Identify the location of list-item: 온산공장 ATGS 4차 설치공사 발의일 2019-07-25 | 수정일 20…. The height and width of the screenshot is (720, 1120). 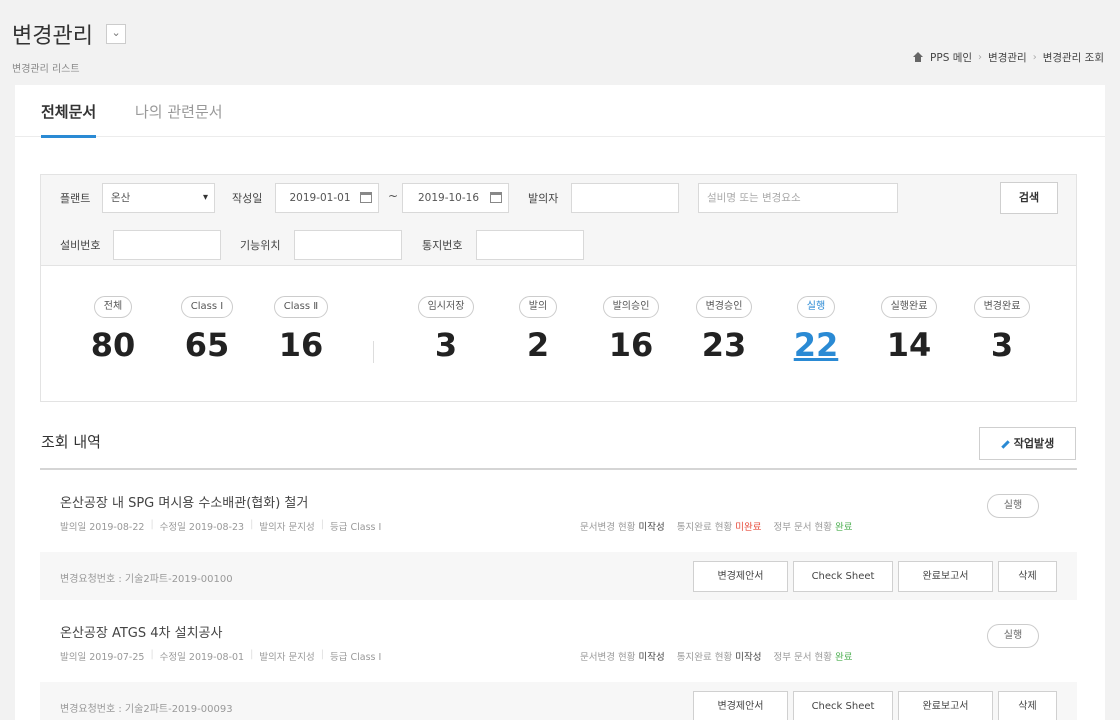
(558, 641).